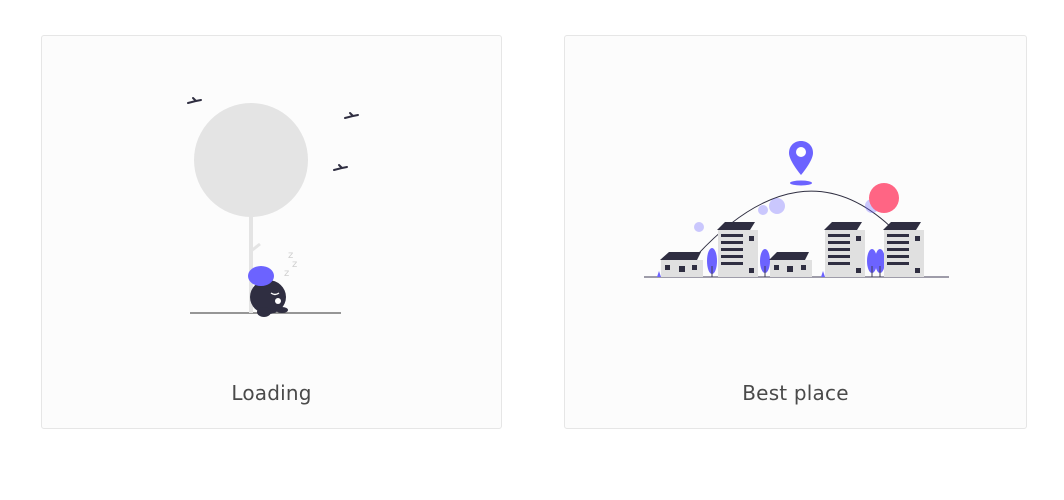  What do you see at coordinates (261, 276) in the screenshot?
I see `character-hat` at bounding box center [261, 276].